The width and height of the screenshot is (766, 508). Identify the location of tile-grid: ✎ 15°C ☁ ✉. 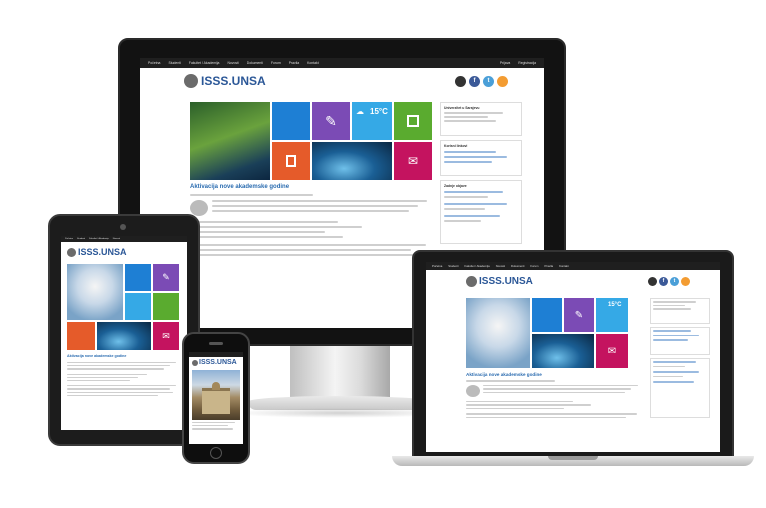
(313, 141).